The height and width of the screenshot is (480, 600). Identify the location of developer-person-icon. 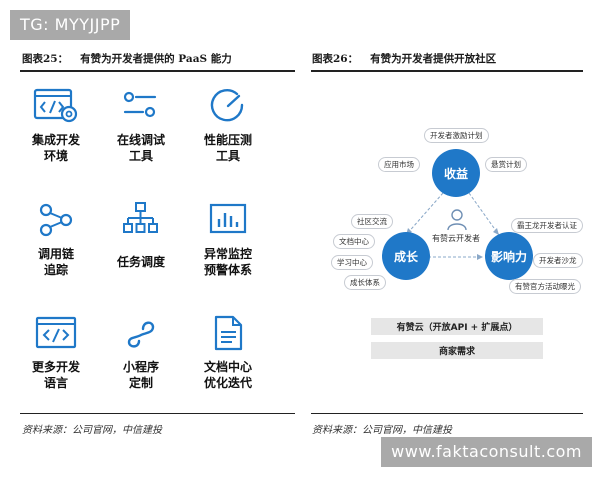
(457, 220).